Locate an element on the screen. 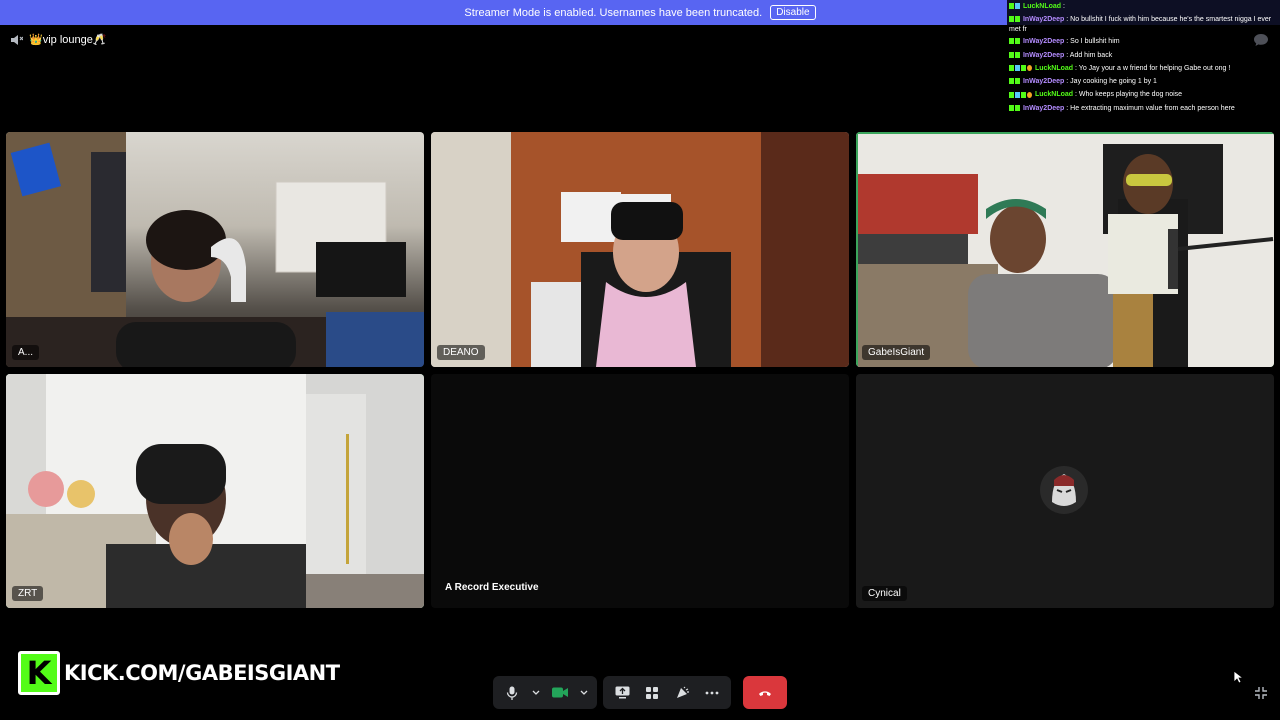 This screenshot has height=720, width=1280. chat-line: InWay2Deep : Jay cooking he going 1 by 1 is located at coordinates (1143, 81).